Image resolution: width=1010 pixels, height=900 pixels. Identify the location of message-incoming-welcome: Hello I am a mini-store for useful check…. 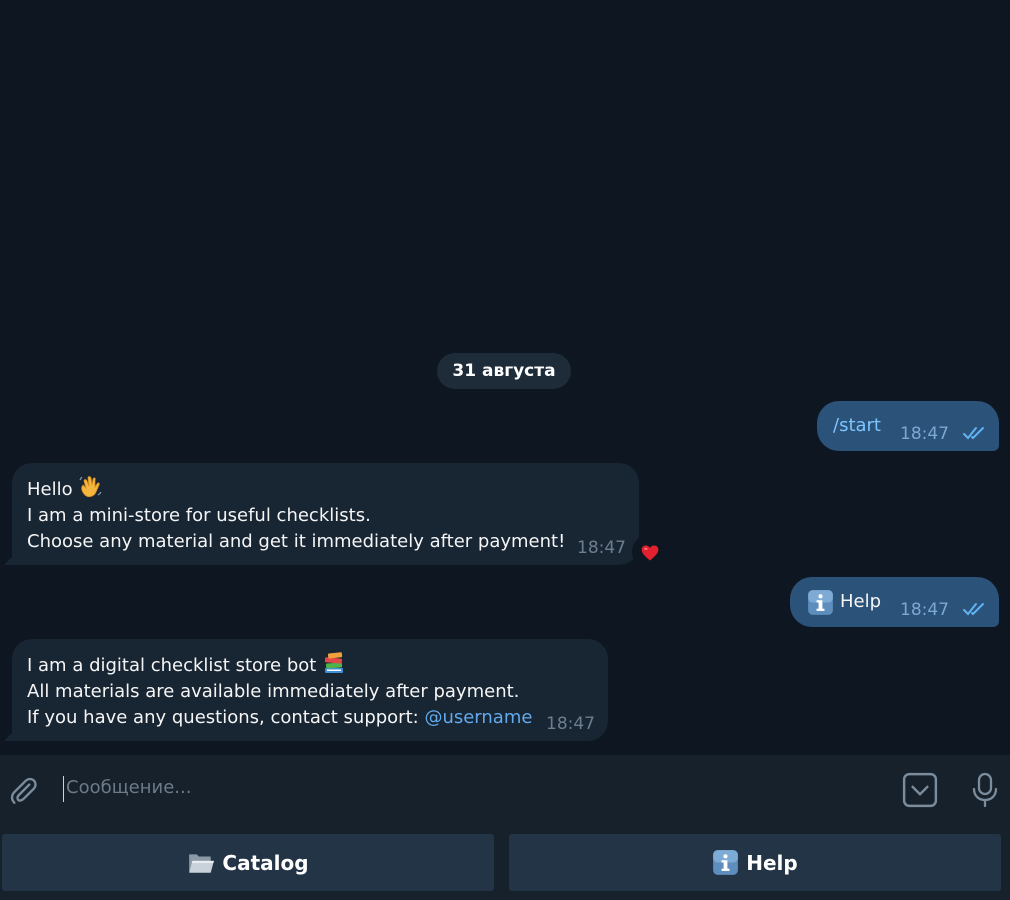
(325, 514).